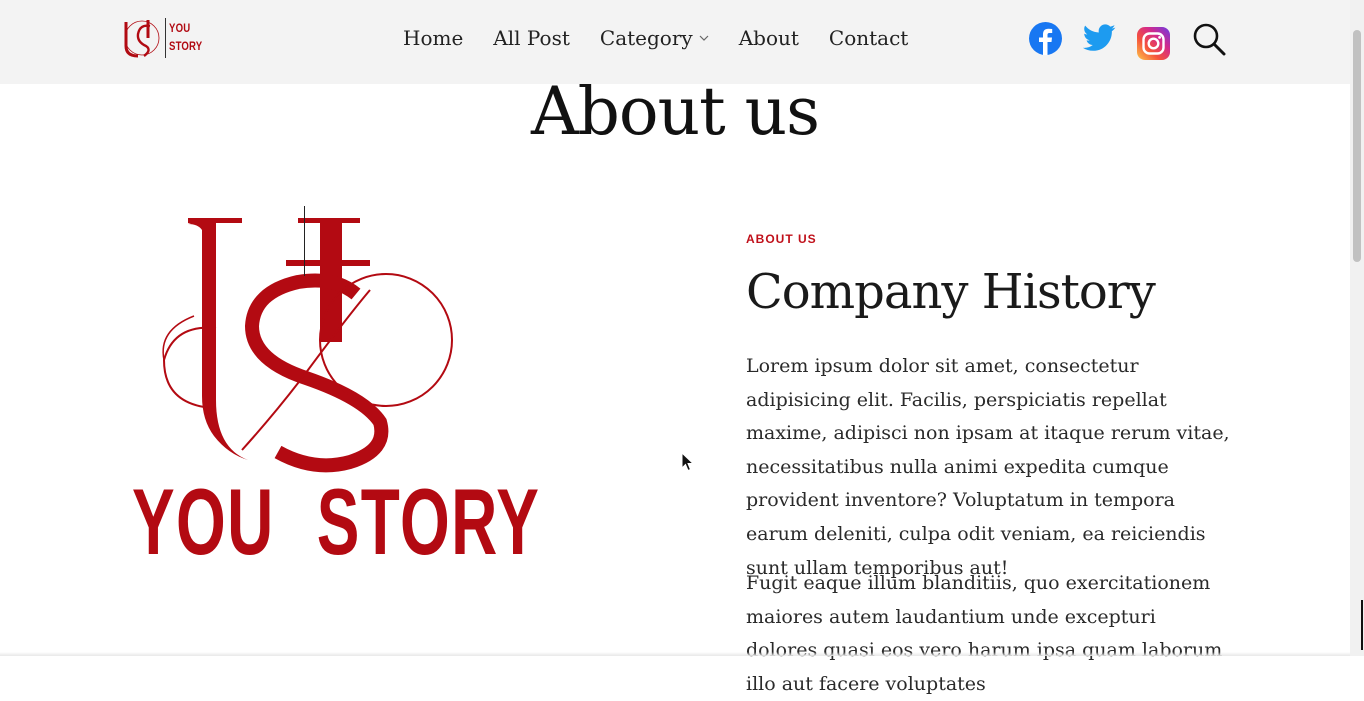  I want to click on section-title: Company History, so click(951, 292).